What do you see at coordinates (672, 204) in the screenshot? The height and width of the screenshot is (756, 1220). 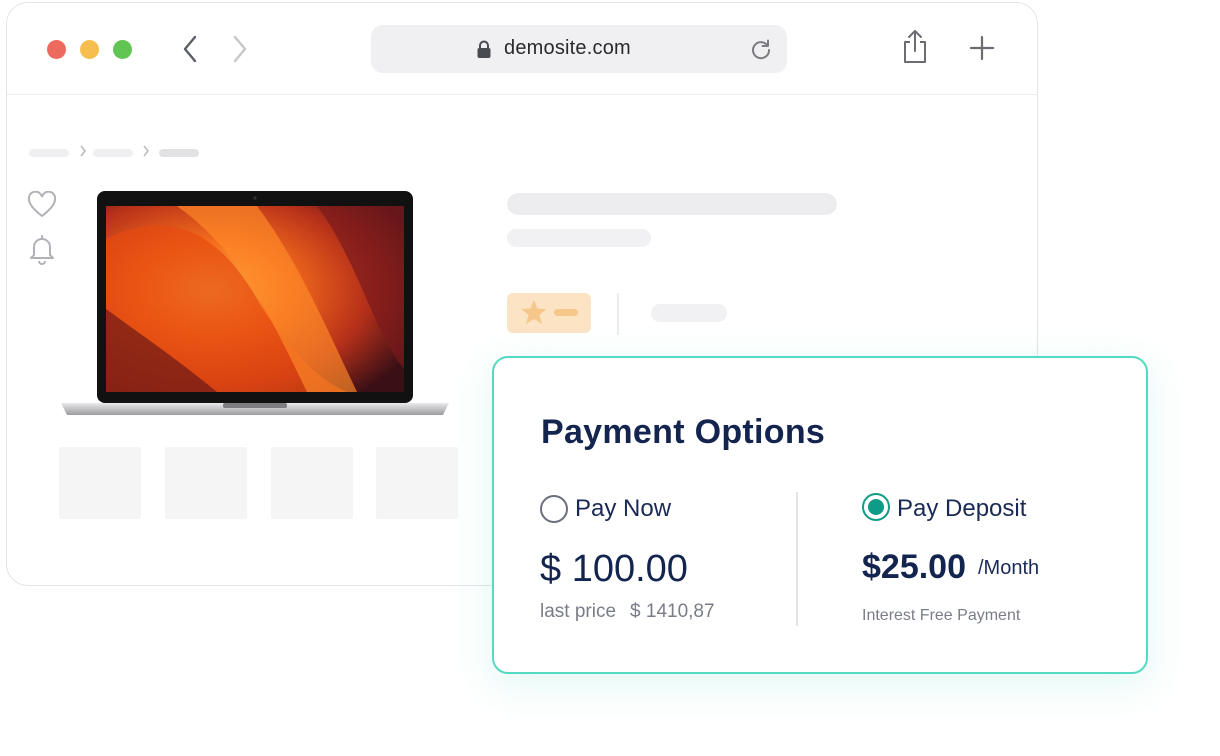 I see `title-placeholder` at bounding box center [672, 204].